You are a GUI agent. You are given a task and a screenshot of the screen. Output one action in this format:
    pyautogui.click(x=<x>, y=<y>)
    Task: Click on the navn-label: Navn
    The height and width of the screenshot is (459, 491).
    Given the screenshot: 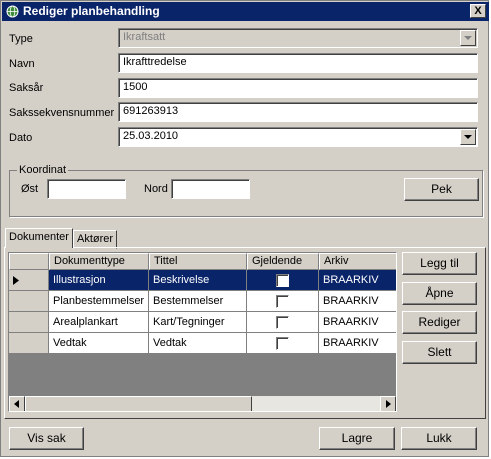 What is the action you would take?
    pyautogui.click(x=22, y=64)
    